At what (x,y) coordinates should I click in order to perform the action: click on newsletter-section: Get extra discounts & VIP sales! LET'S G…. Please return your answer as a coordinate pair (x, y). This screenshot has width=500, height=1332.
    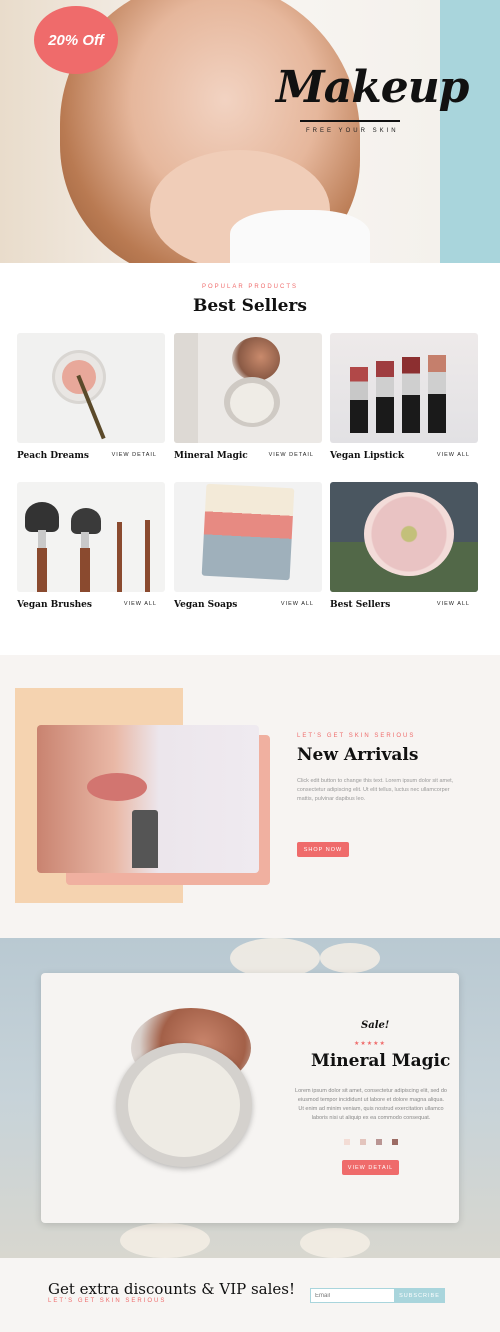
    Looking at the image, I should click on (250, 1295).